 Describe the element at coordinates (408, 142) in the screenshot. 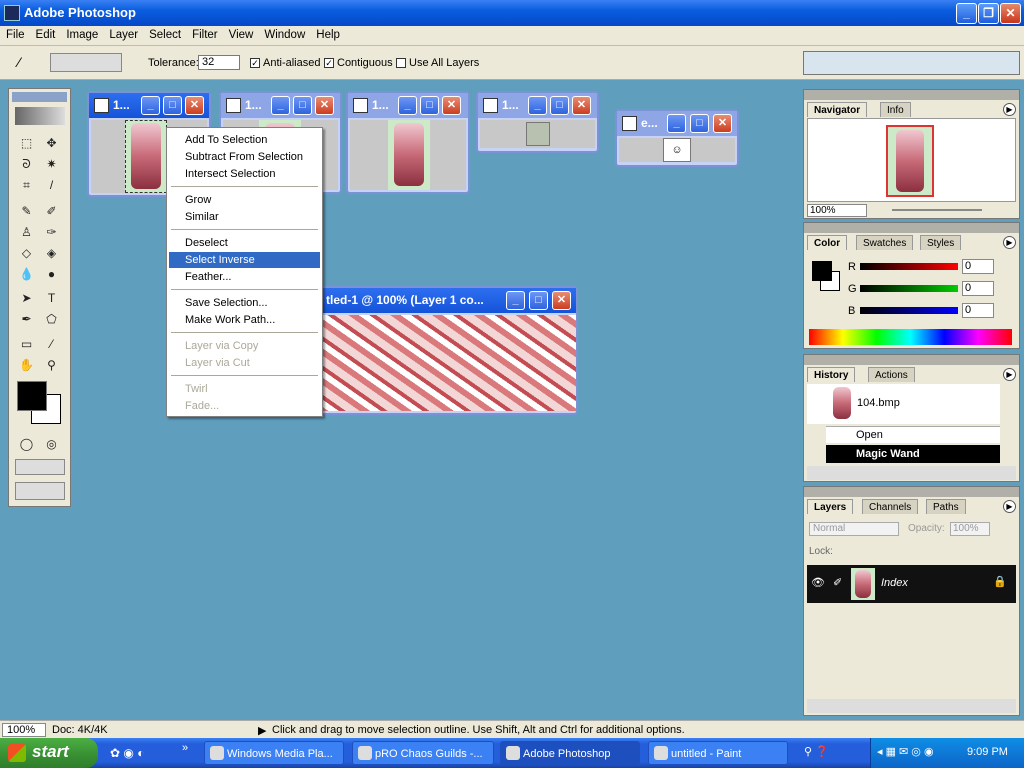

I see `document-window-3: 1... _ □ ✕` at that location.